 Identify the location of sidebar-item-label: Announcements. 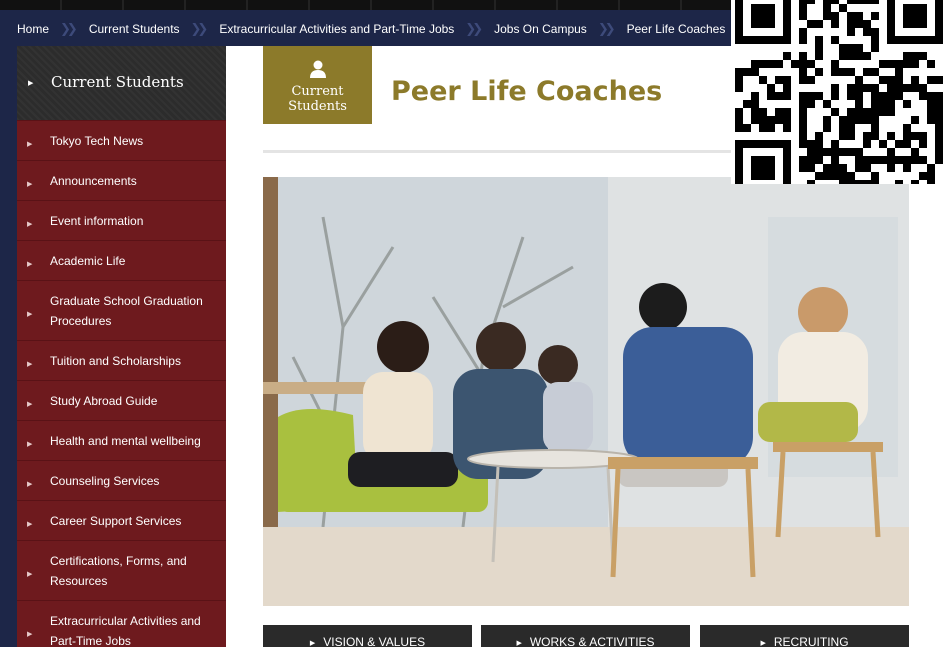
(93, 181).